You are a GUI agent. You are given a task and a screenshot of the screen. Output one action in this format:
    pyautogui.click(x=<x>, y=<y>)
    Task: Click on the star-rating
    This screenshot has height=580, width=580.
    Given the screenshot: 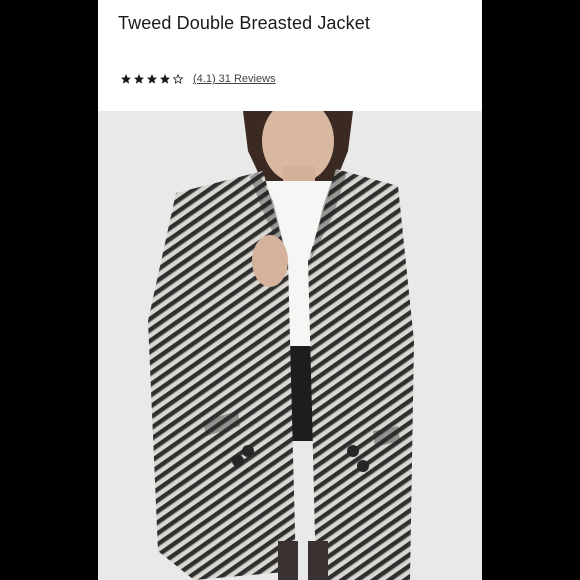 What is the action you would take?
    pyautogui.click(x=152, y=79)
    